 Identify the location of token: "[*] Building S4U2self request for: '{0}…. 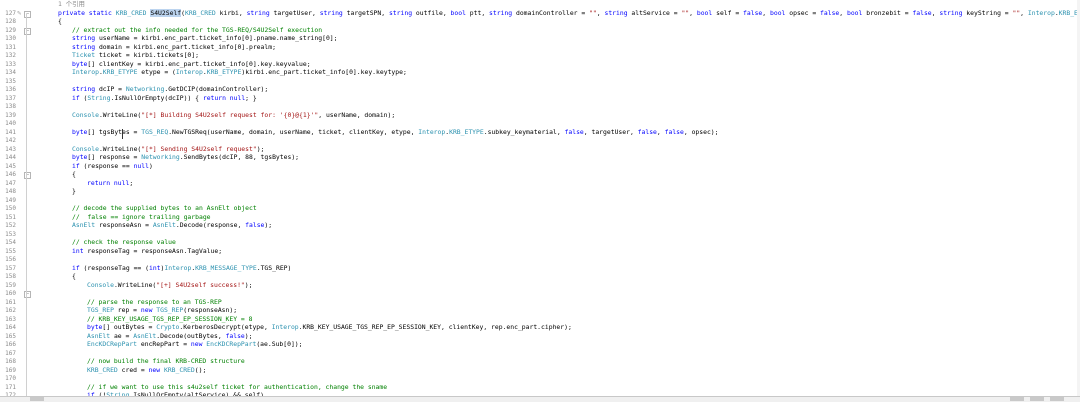
(230, 114).